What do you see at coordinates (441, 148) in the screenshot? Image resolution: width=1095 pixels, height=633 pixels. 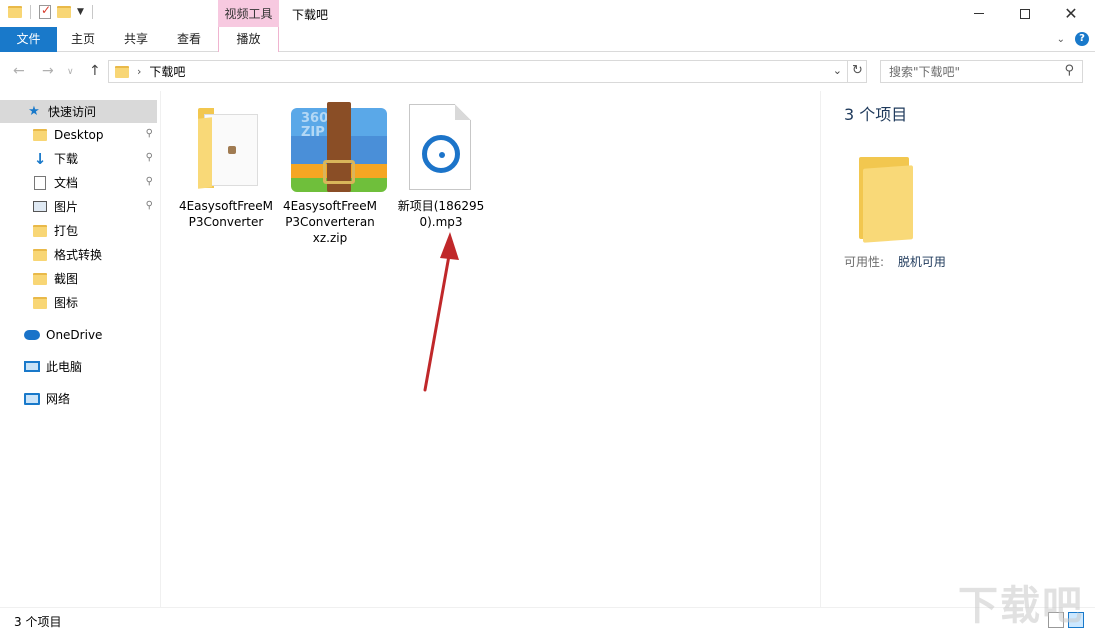 I see `mp3-file-icon` at bounding box center [441, 148].